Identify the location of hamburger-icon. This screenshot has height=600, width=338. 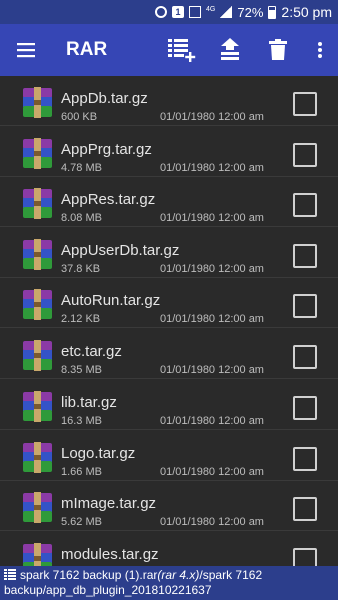
(26, 50).